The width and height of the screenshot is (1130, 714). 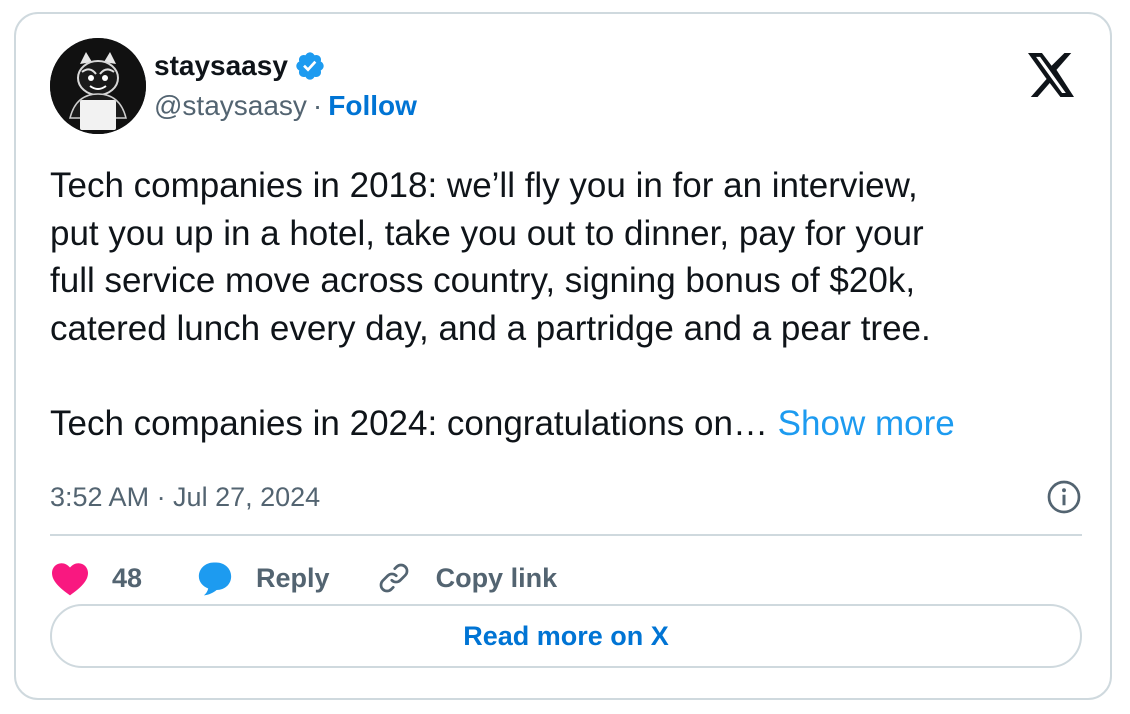 What do you see at coordinates (96, 578) in the screenshot?
I see `like-button: 48` at bounding box center [96, 578].